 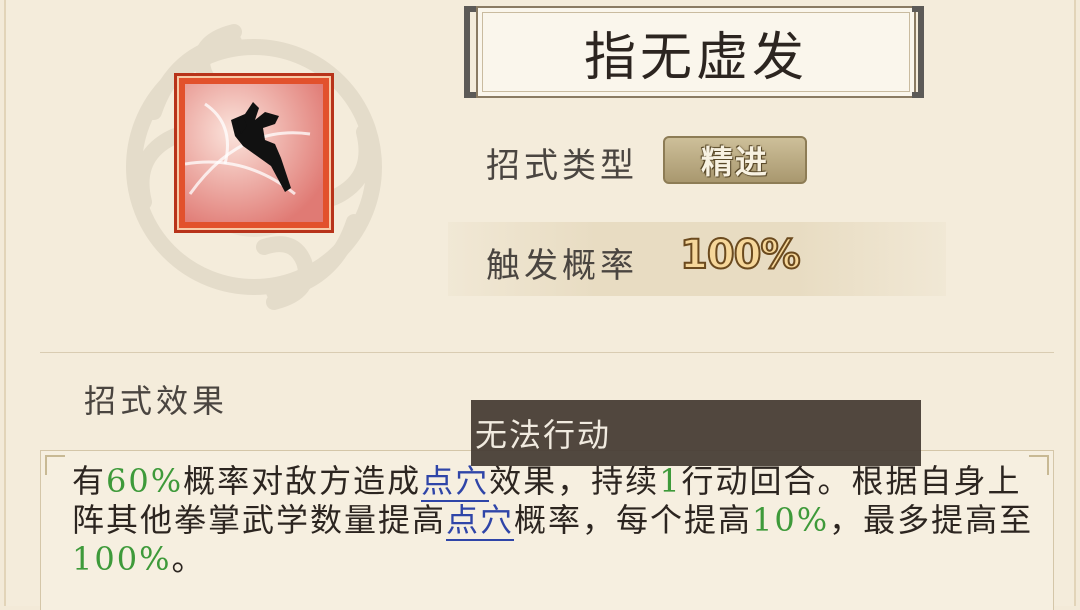 What do you see at coordinates (695, 57) in the screenshot?
I see `skill-name: 指无虚发` at bounding box center [695, 57].